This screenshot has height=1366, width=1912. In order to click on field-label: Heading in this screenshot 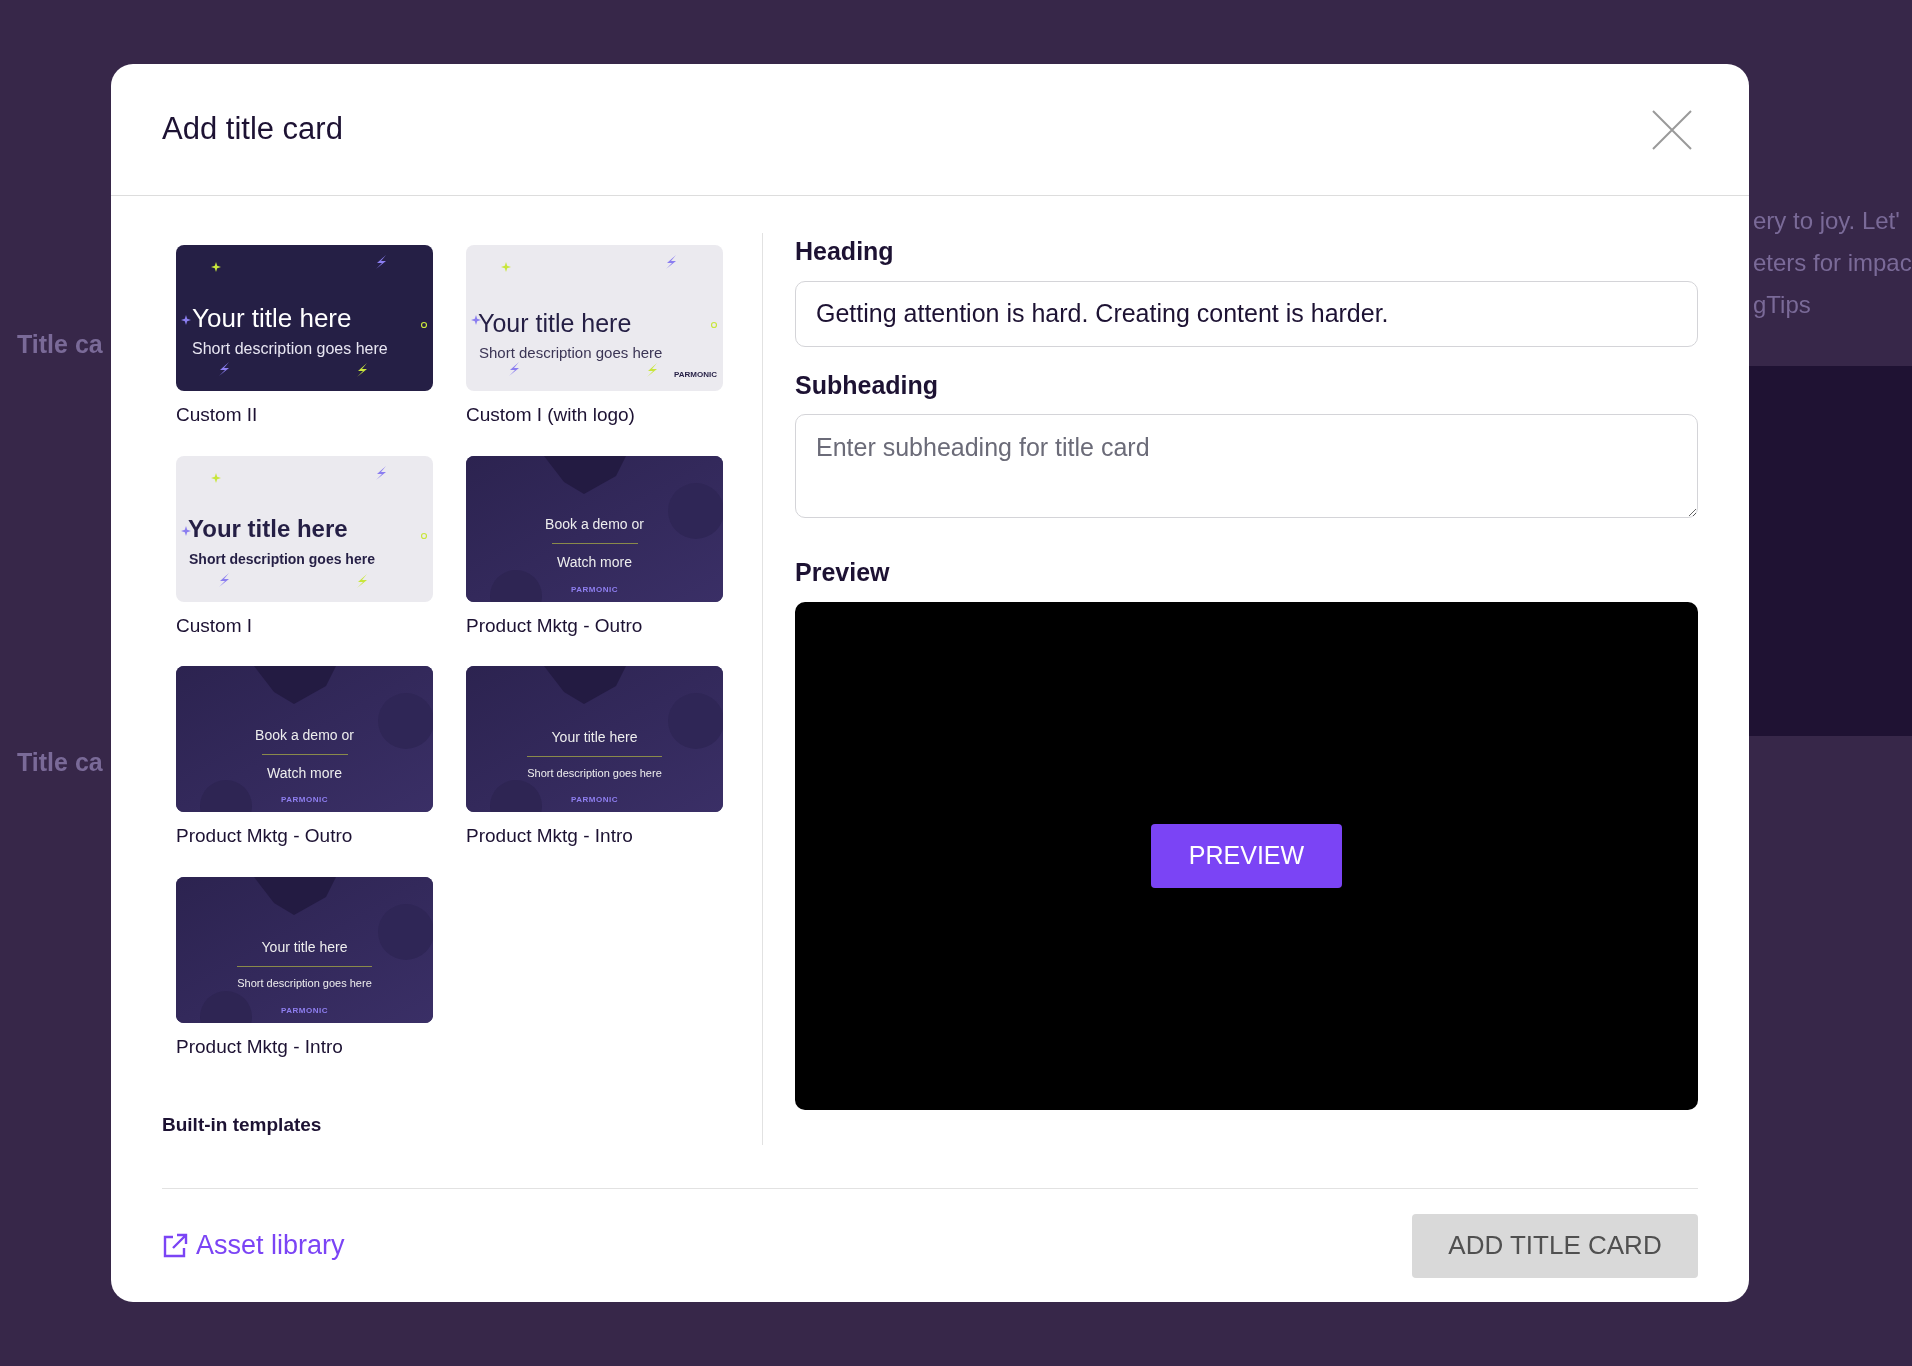, I will do `click(844, 251)`.